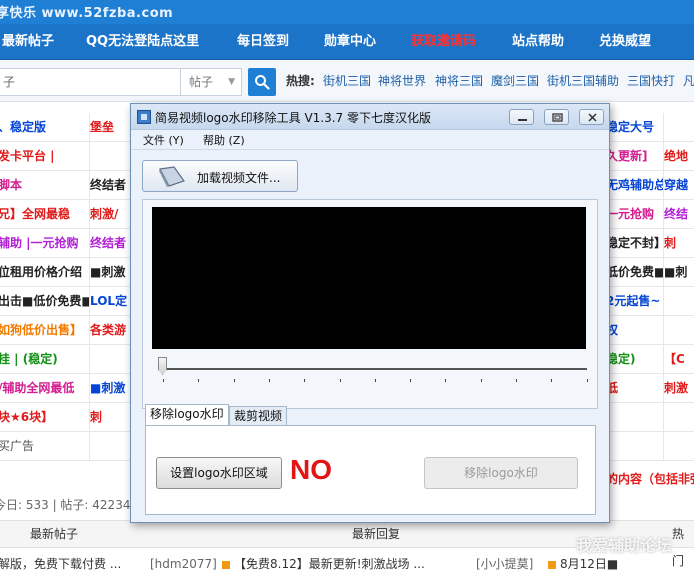 The image size is (694, 580). Describe the element at coordinates (679, 388) in the screenshot. I see `forum-link: 刺激` at that location.